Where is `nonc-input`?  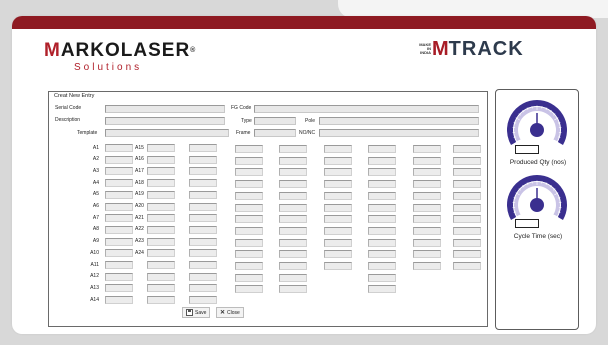 nonc-input is located at coordinates (399, 133).